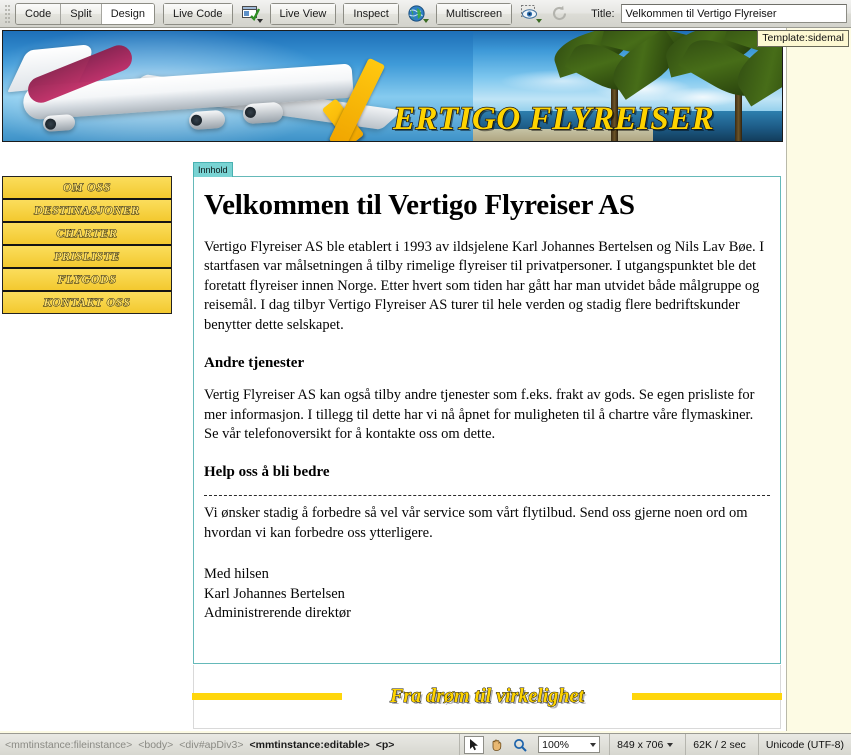 The width and height of the screenshot is (851, 755). I want to click on window-size-value: 849 x 706, so click(640, 744).